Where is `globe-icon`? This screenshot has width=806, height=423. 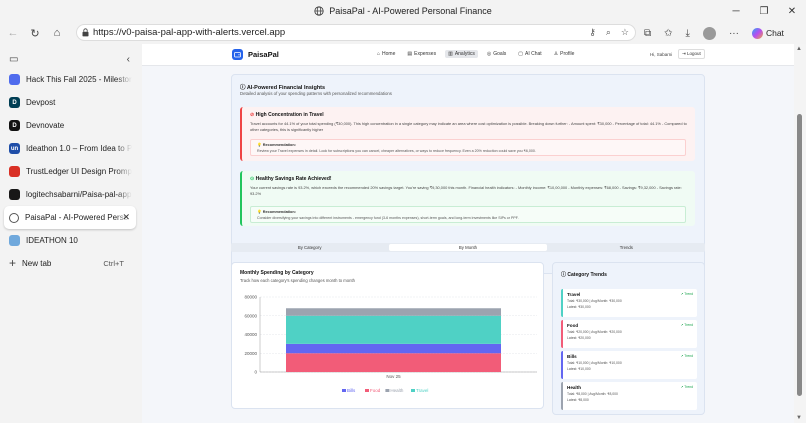 globe-icon is located at coordinates (319, 11).